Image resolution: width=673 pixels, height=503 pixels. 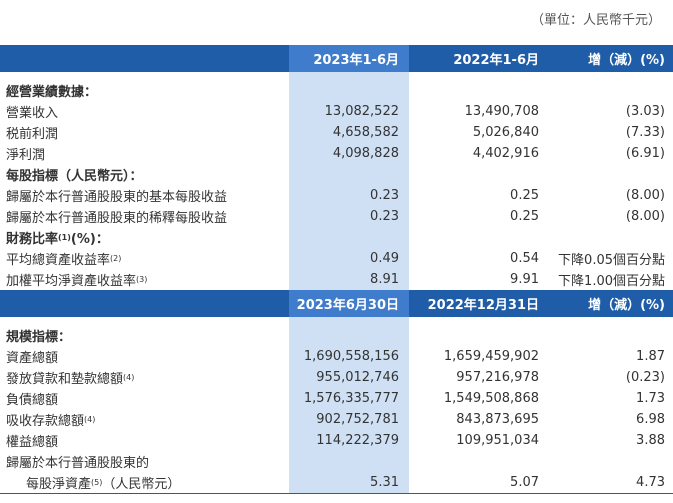 What do you see at coordinates (74, 176) in the screenshot?
I see `section-title: 每股指標（人民幣元）：` at bounding box center [74, 176].